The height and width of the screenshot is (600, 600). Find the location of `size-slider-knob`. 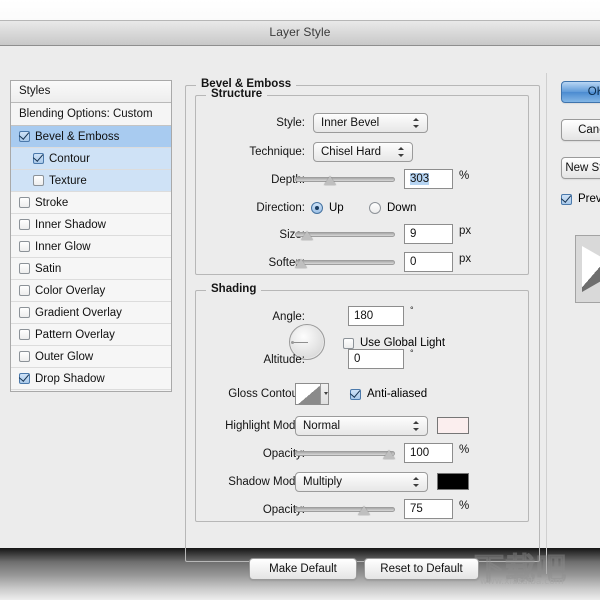

size-slider-knob is located at coordinates (307, 236).